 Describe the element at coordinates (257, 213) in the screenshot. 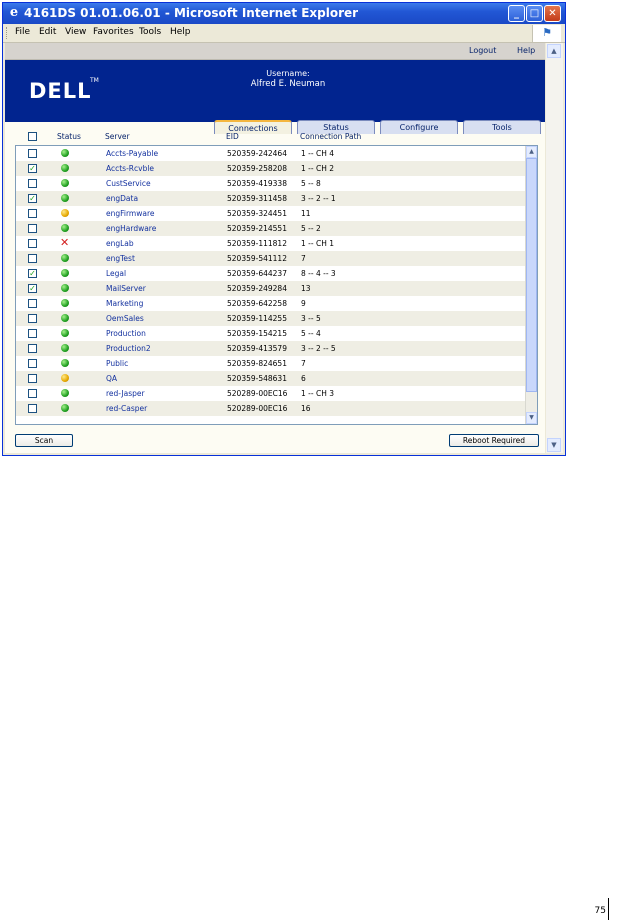

I see `eid-value: 520359-324451` at that location.